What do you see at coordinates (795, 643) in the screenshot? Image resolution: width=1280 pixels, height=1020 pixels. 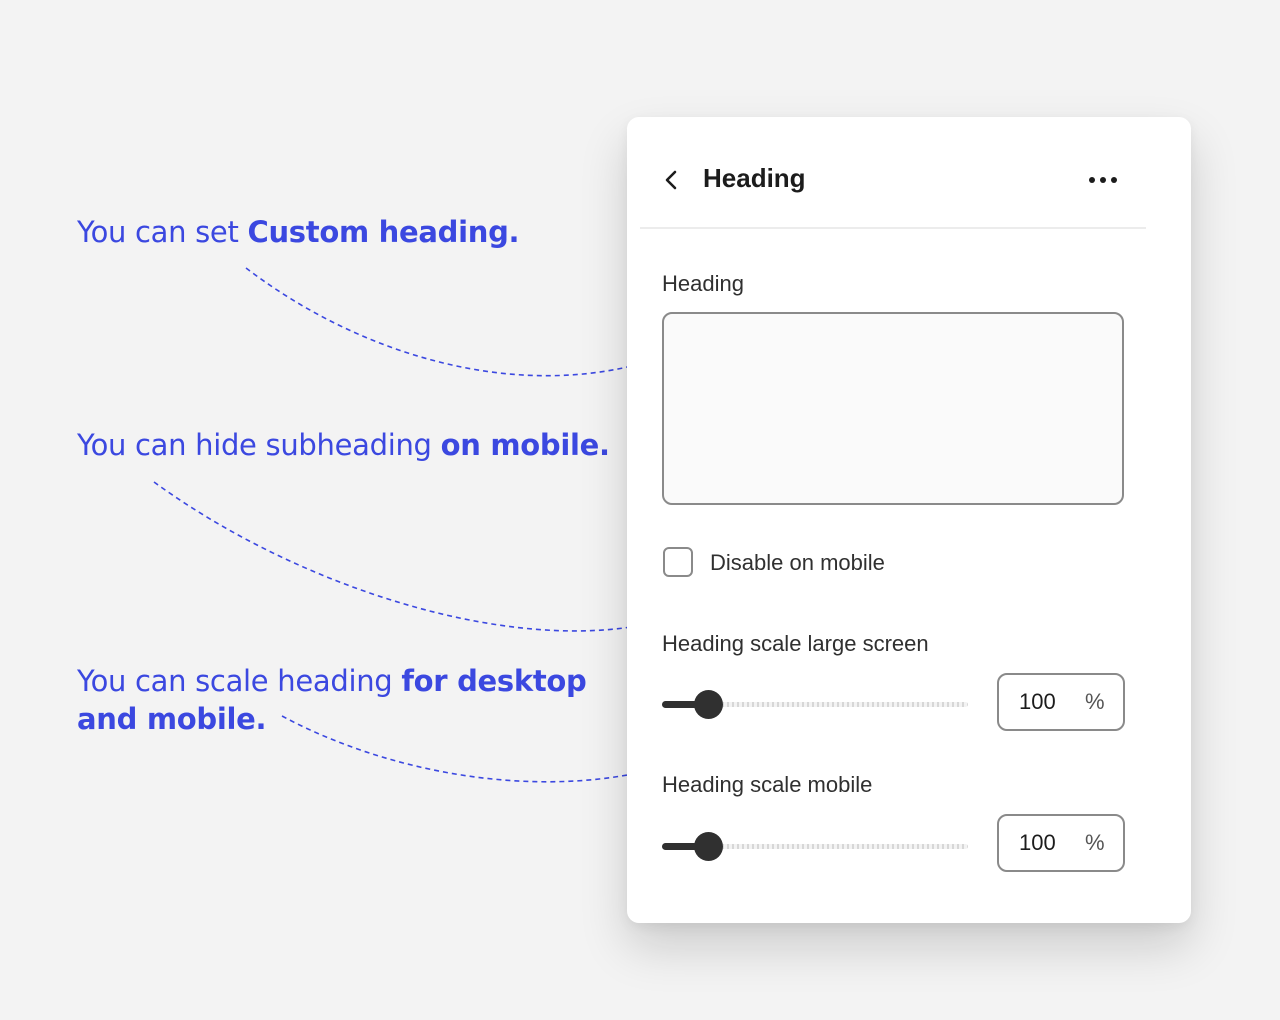 I see `scale-large-screen-label: Heading scale large screen` at bounding box center [795, 643].